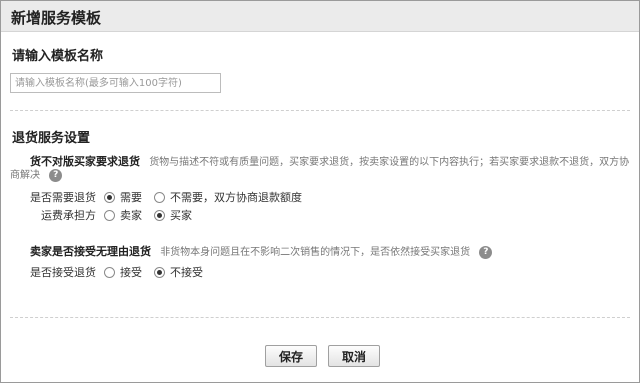 The width and height of the screenshot is (640, 383). I want to click on accept-return-yes-label: 接受, so click(131, 272).